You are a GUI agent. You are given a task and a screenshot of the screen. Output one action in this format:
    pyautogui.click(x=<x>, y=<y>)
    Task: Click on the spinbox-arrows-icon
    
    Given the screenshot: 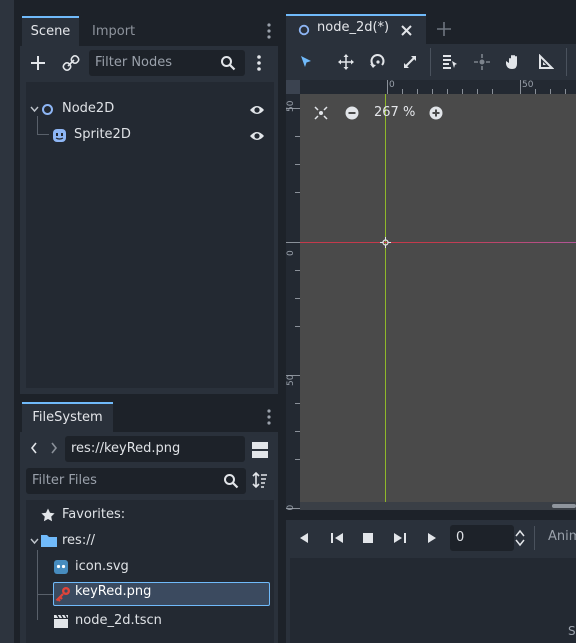 What is the action you would take?
    pyautogui.click(x=520, y=538)
    